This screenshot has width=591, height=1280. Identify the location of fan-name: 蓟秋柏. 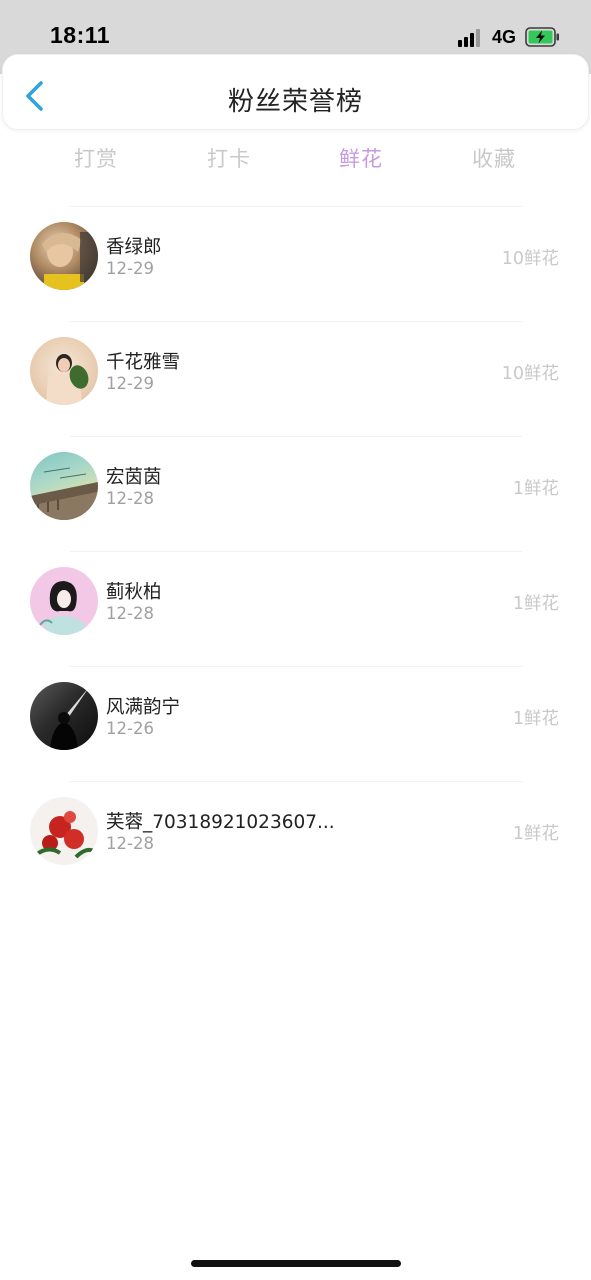
(134, 592).